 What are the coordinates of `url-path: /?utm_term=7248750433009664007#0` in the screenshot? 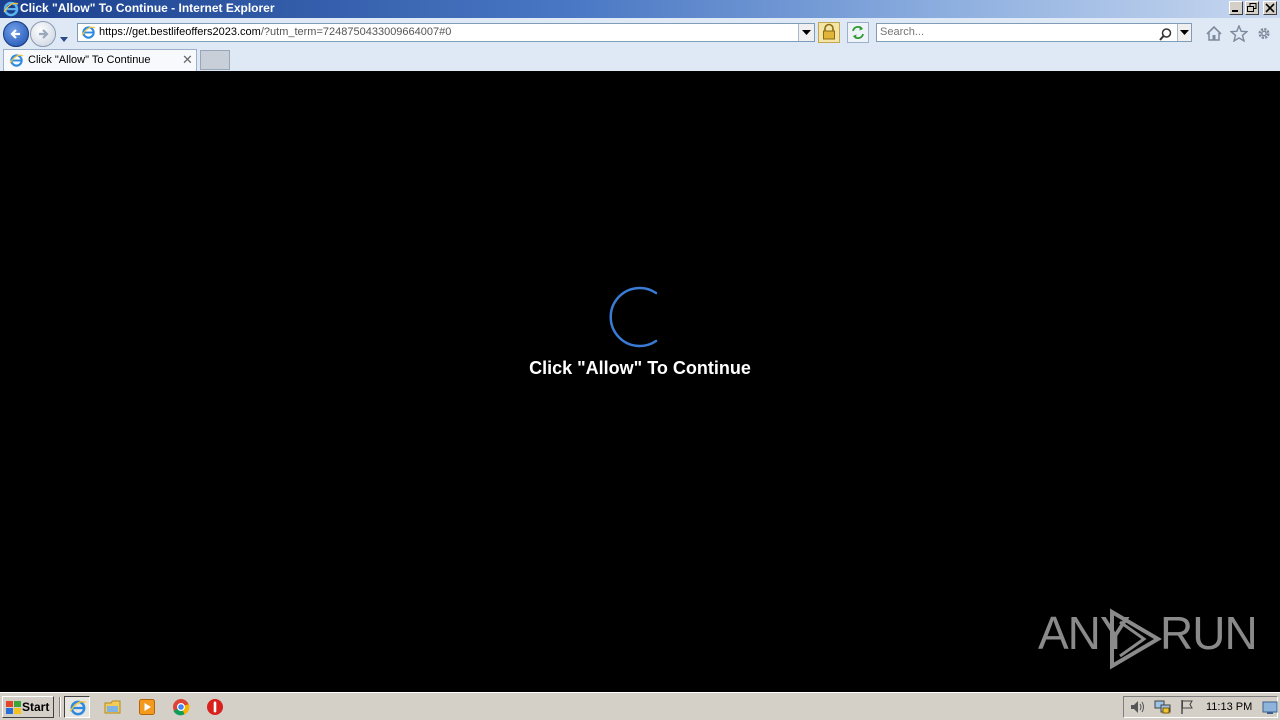 It's located at (356, 32).